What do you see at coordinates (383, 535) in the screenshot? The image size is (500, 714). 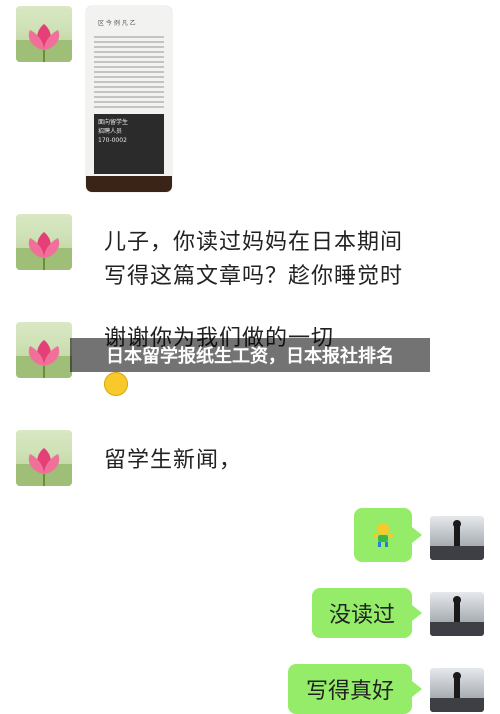 I see `dancing-person-emoji-icon` at bounding box center [383, 535].